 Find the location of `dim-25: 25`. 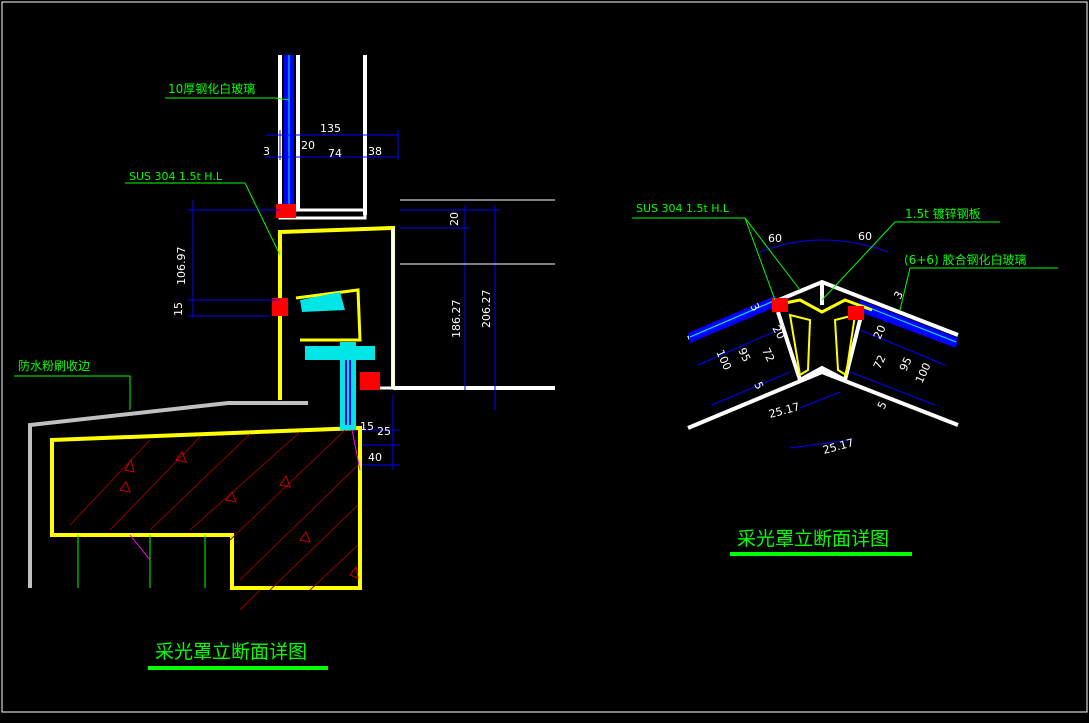

dim-25: 25 is located at coordinates (384, 431).